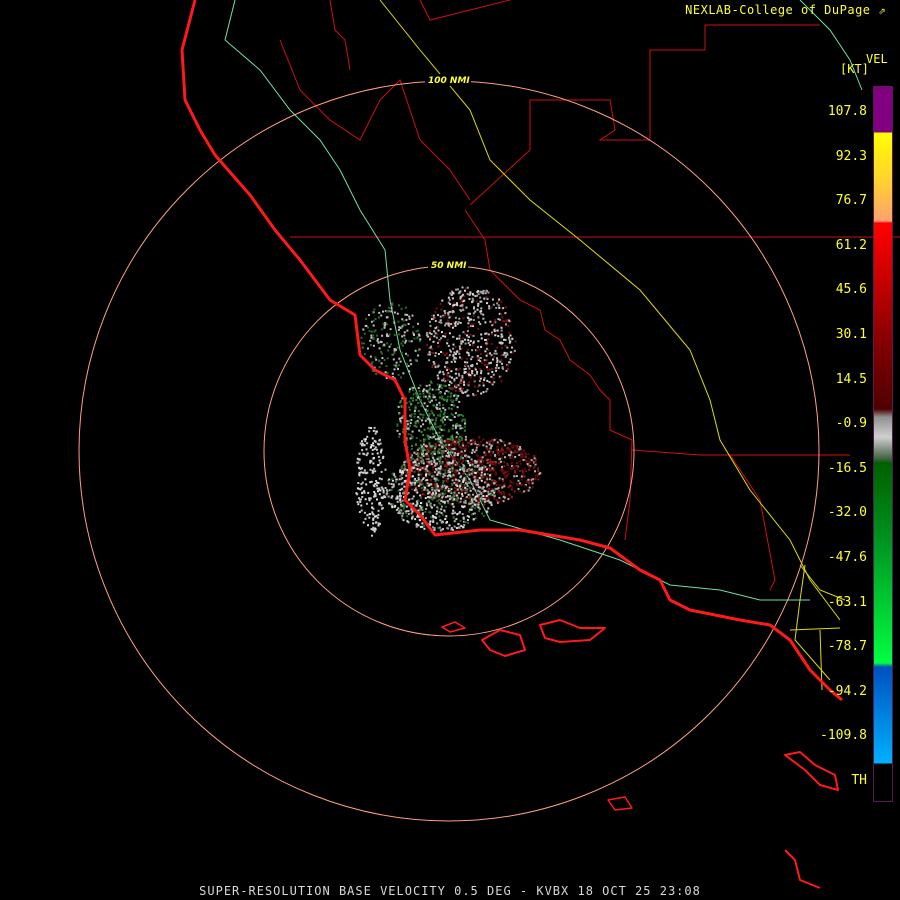  I want to click on legend-tick-label: 14.5, so click(851, 379).